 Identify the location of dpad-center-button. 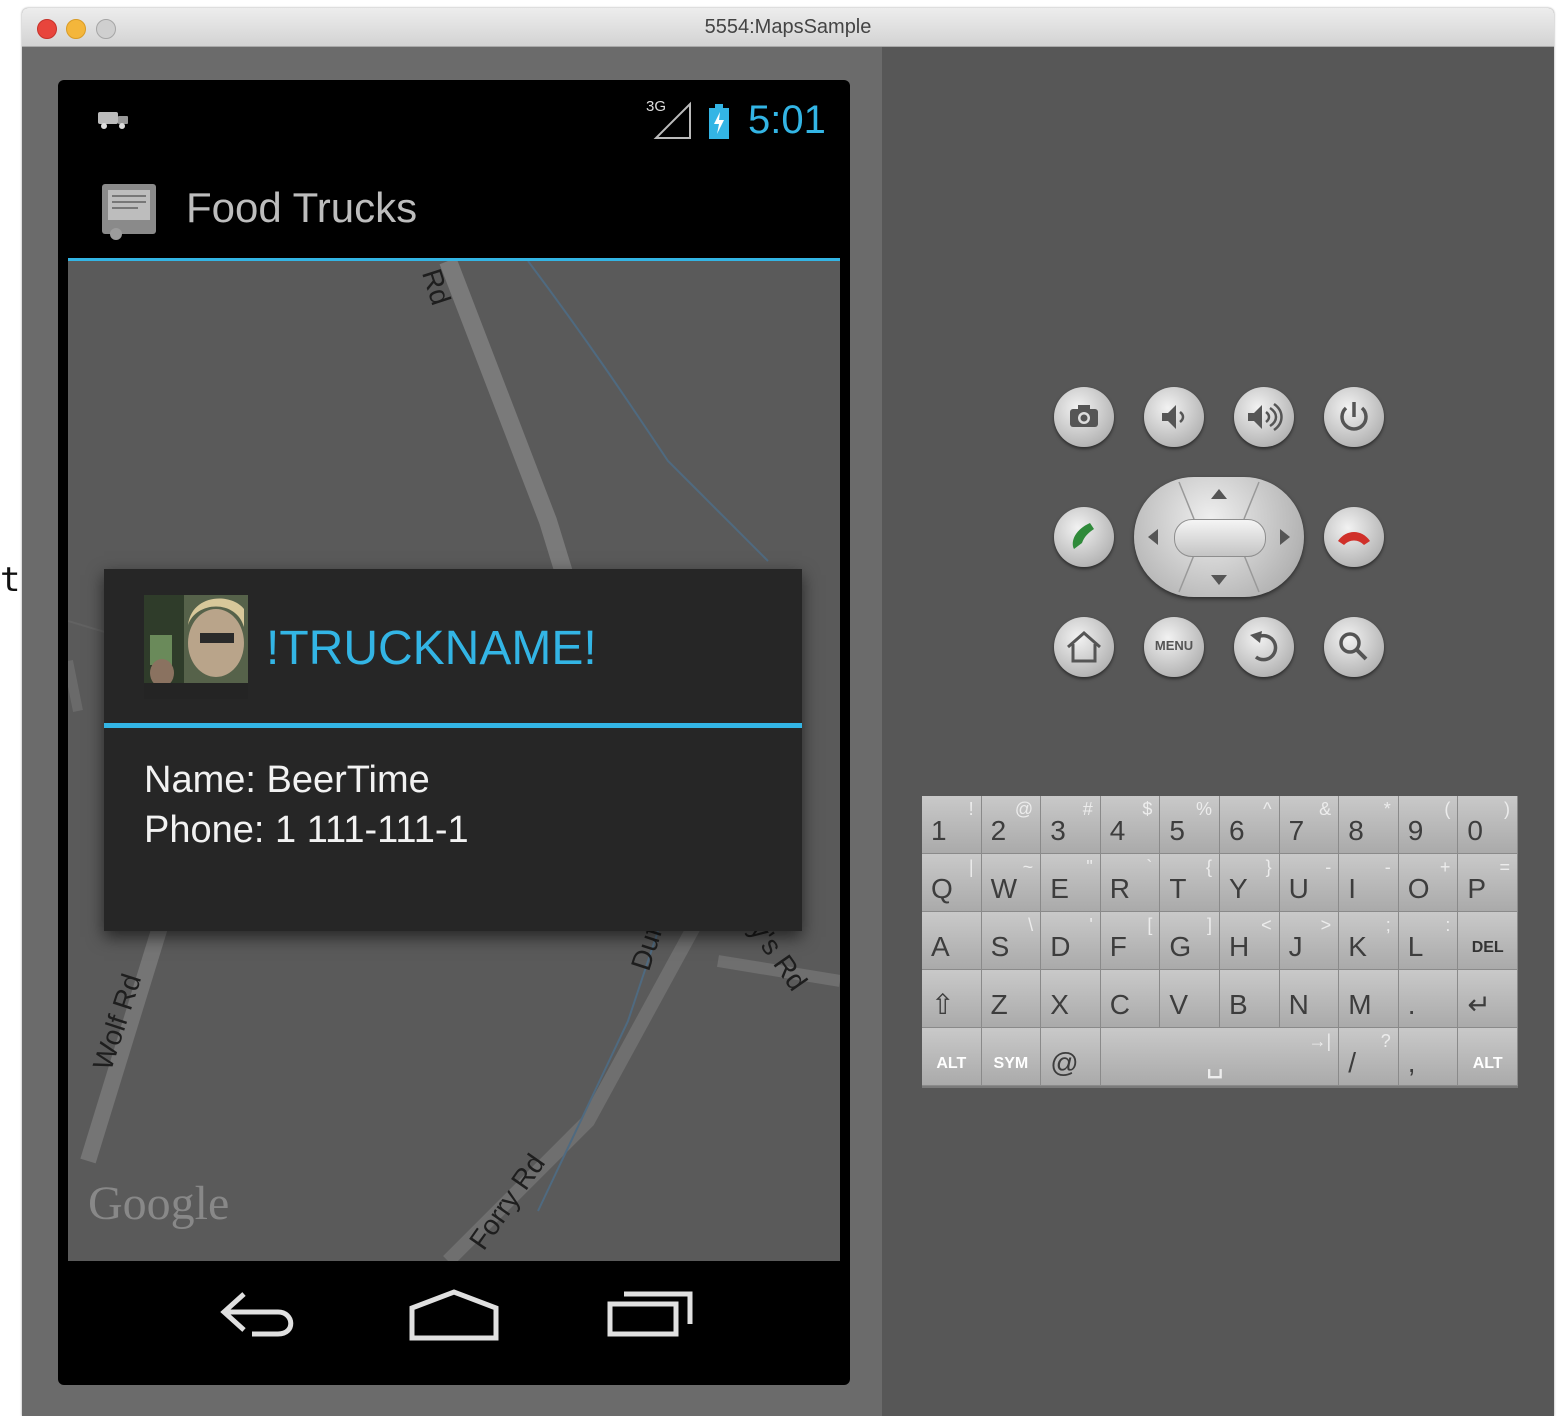
(1220, 538).